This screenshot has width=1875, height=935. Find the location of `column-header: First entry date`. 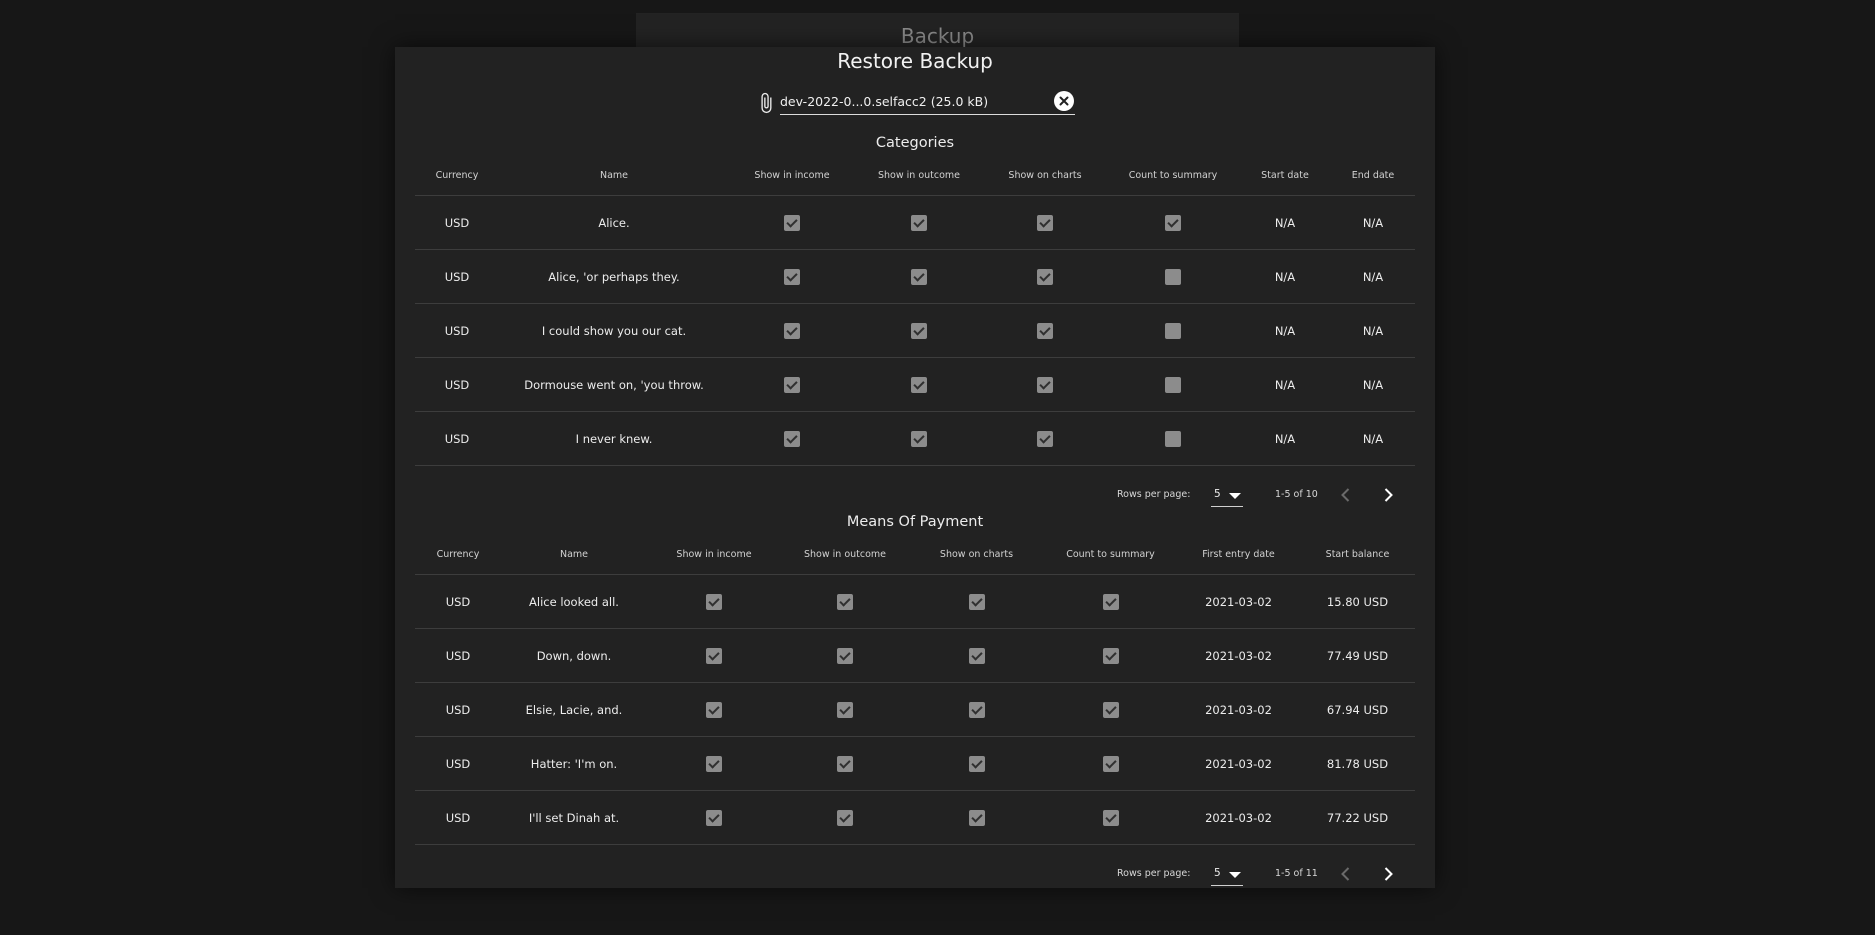

column-header: First entry date is located at coordinates (1238, 554).